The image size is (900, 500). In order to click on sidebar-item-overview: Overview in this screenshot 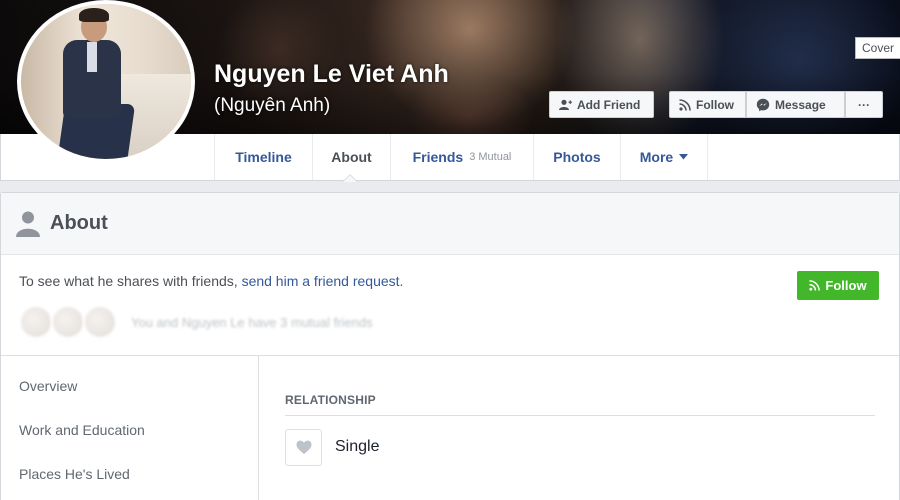, I will do `click(48, 386)`.